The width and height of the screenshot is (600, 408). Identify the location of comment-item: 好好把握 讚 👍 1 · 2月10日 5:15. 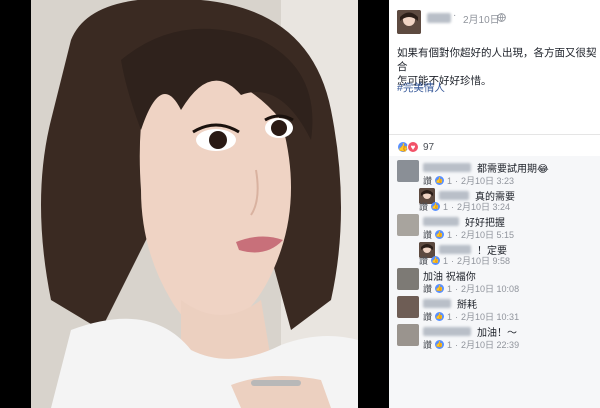
(497, 227).